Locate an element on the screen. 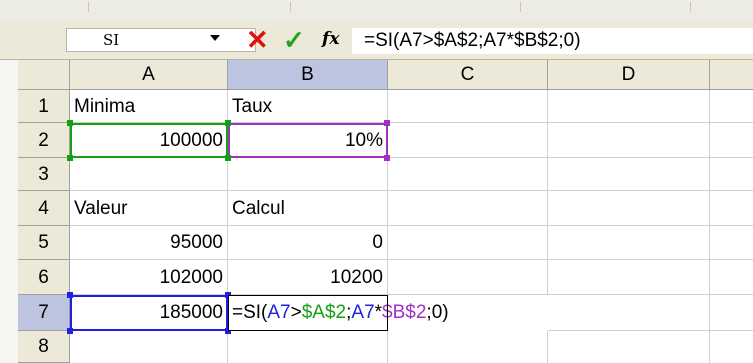 This screenshot has width=753, height=363. row-header-5: 5 is located at coordinates (44, 243).